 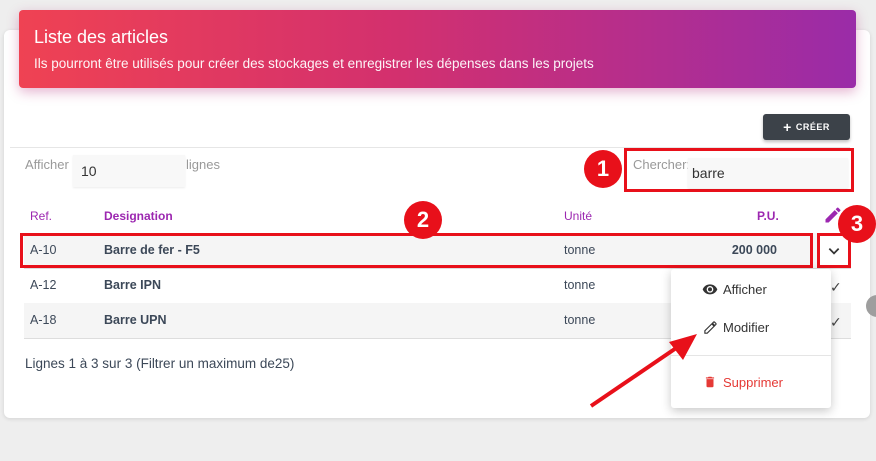 What do you see at coordinates (768, 173) in the screenshot?
I see `search-input` at bounding box center [768, 173].